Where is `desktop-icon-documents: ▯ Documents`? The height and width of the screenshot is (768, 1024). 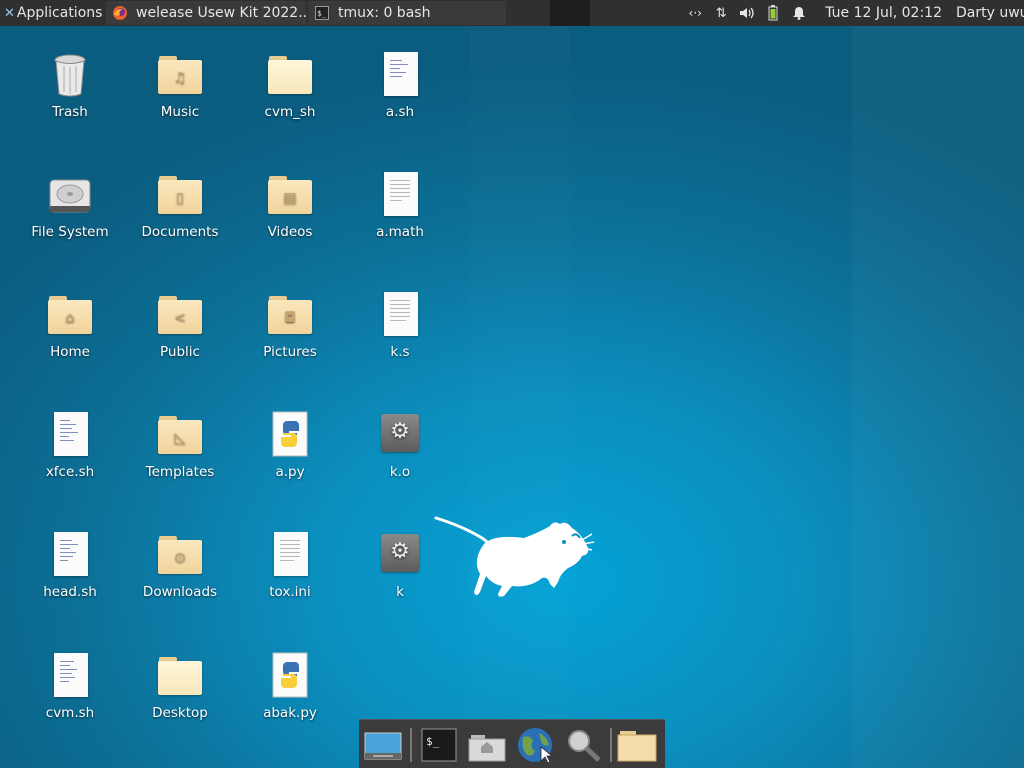
desktop-icon-documents: ▯ Documents is located at coordinates (180, 205).